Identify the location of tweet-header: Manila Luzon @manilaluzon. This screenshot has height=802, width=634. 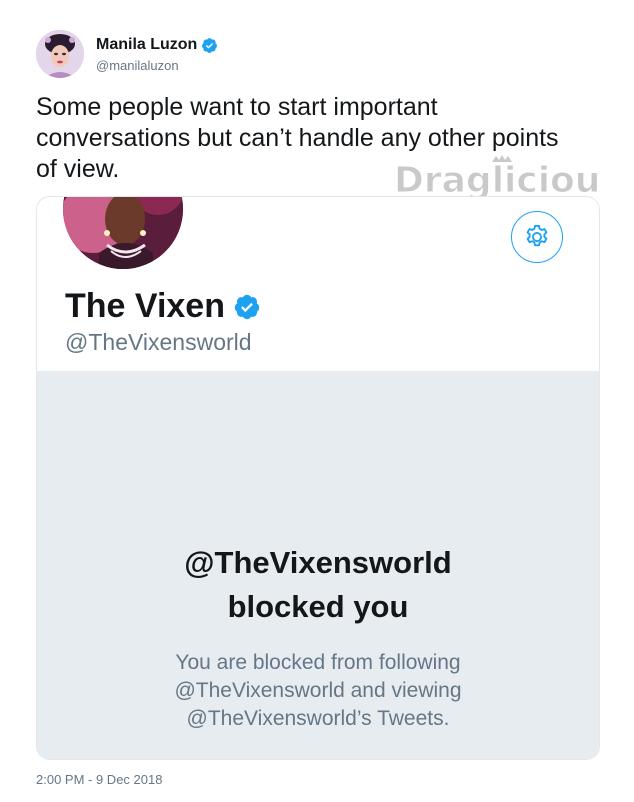
(127, 54).